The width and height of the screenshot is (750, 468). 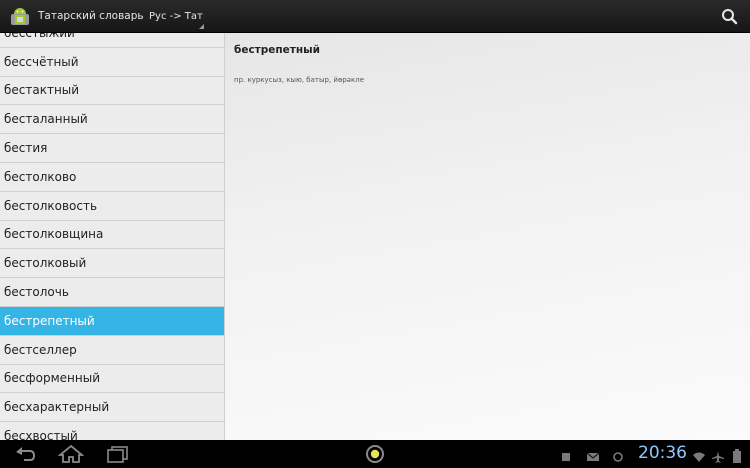 I want to click on word-list-item-label: бестактный, so click(x=42, y=90).